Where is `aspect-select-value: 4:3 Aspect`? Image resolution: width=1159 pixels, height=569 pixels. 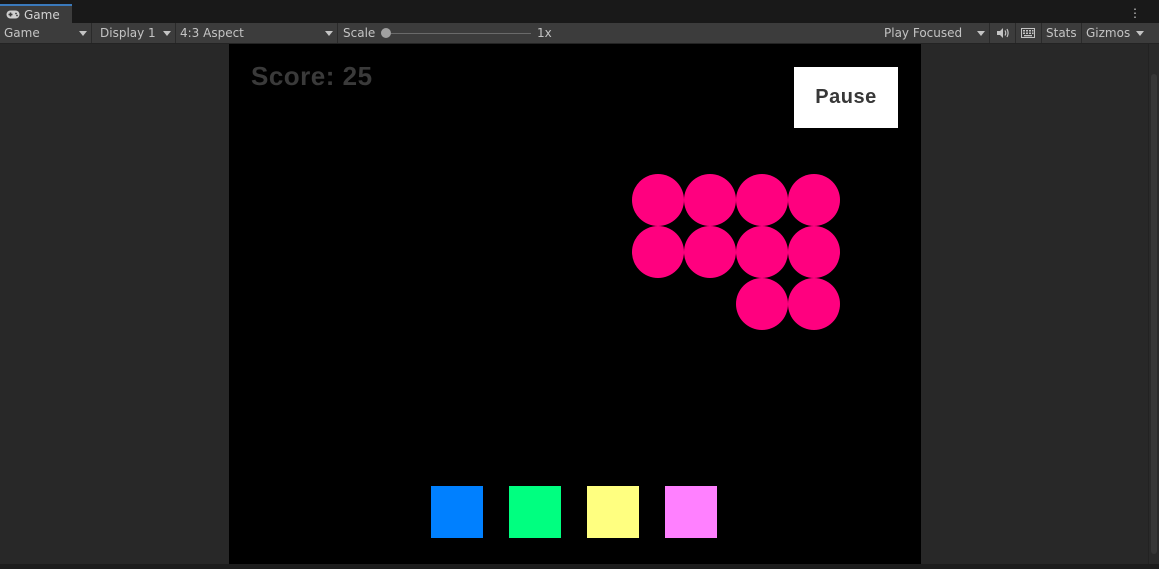
aspect-select-value: 4:3 Aspect is located at coordinates (212, 33).